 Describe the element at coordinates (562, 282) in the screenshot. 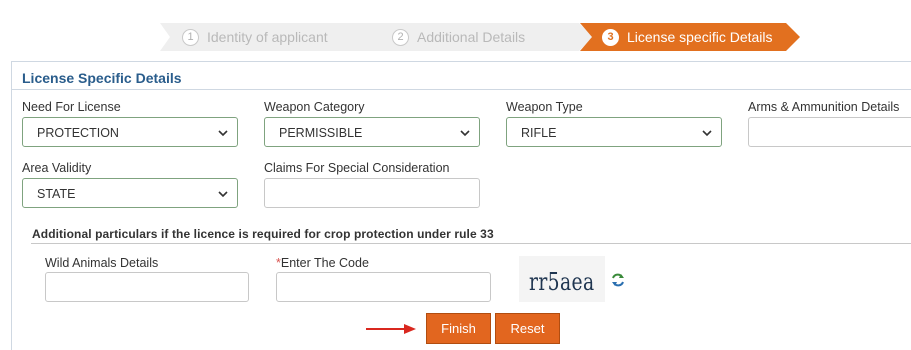

I see `captcha-text: rr5aea` at that location.